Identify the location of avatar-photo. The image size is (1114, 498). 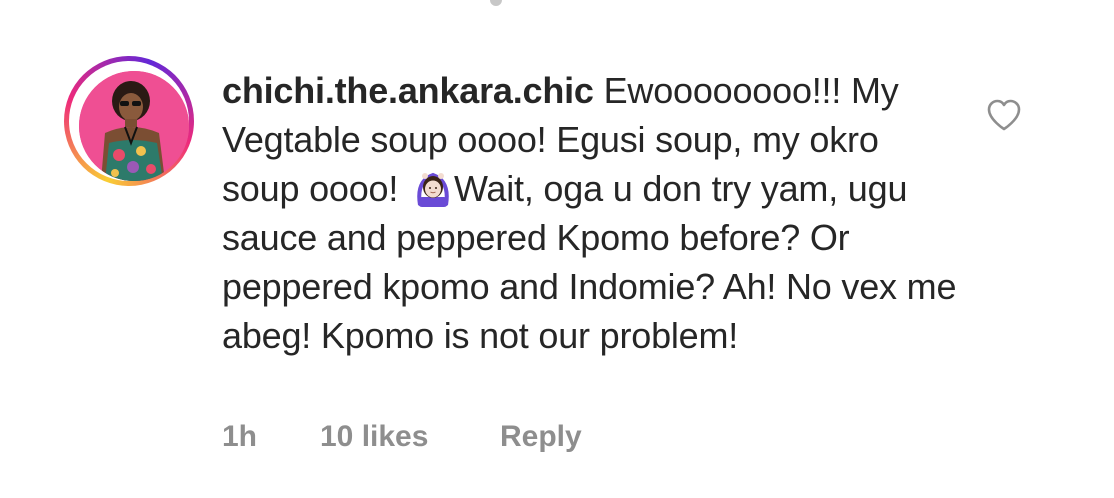
(134, 126).